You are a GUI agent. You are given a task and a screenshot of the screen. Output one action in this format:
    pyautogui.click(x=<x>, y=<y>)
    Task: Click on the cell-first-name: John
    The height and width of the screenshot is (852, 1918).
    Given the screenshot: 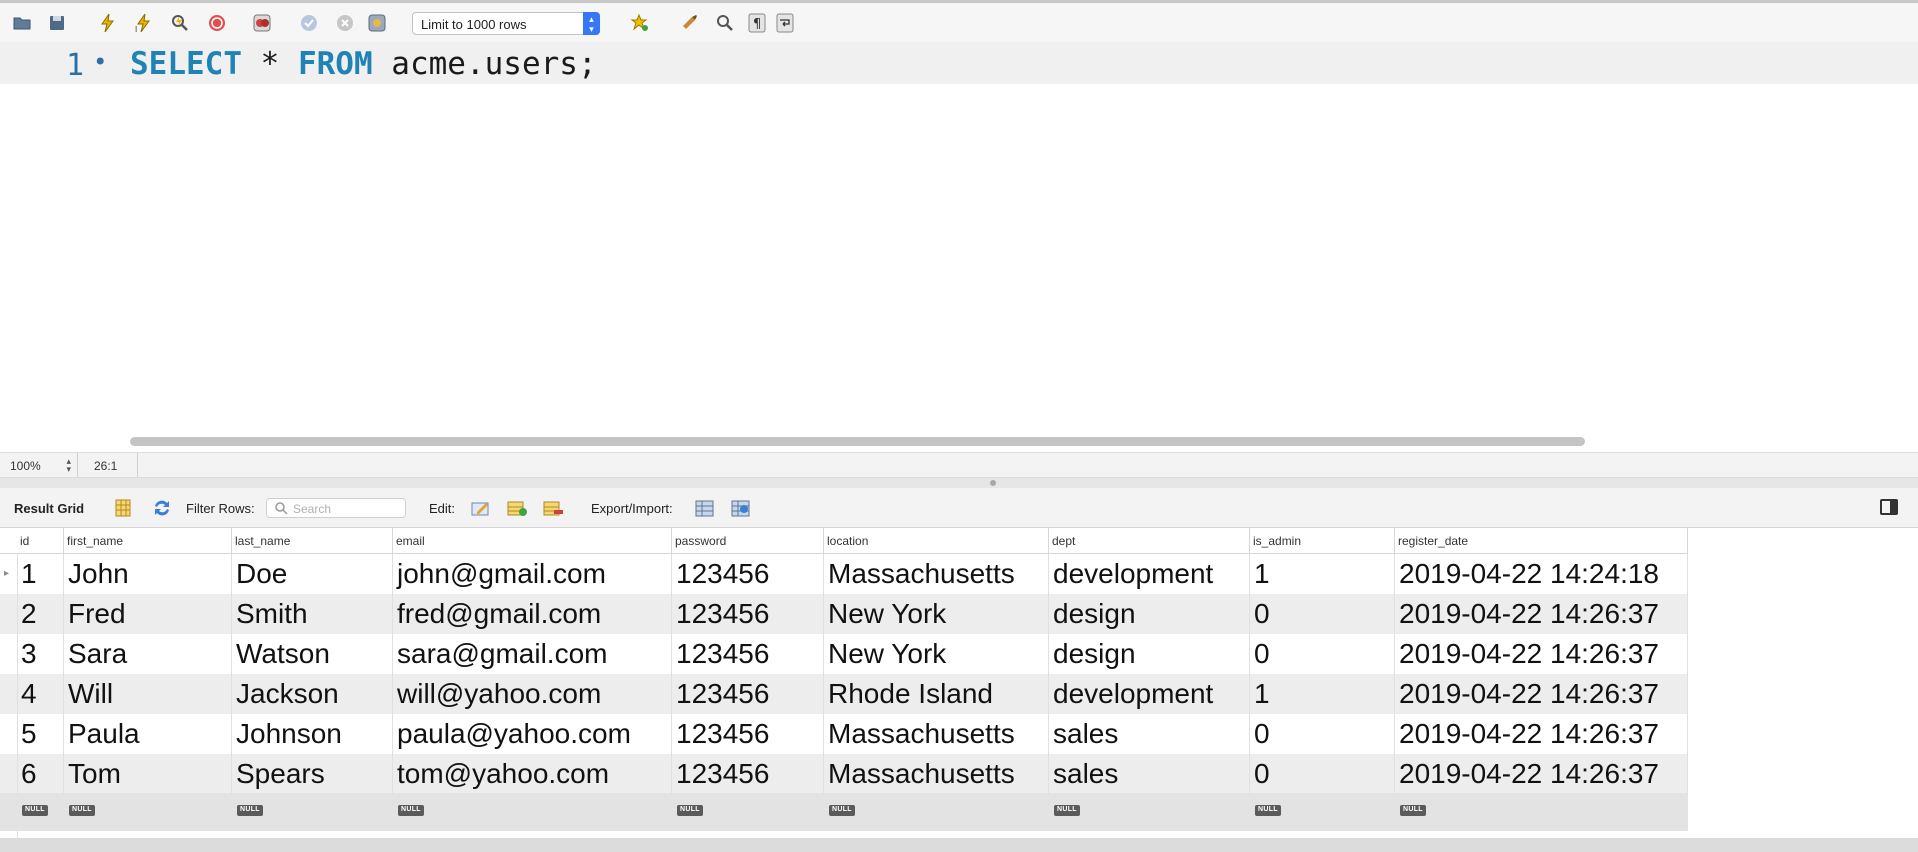 What is the action you would take?
    pyautogui.click(x=148, y=574)
    